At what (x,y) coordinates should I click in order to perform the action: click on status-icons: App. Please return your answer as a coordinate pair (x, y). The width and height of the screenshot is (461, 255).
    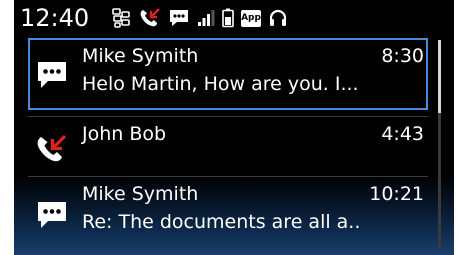
    Looking at the image, I should click on (200, 18).